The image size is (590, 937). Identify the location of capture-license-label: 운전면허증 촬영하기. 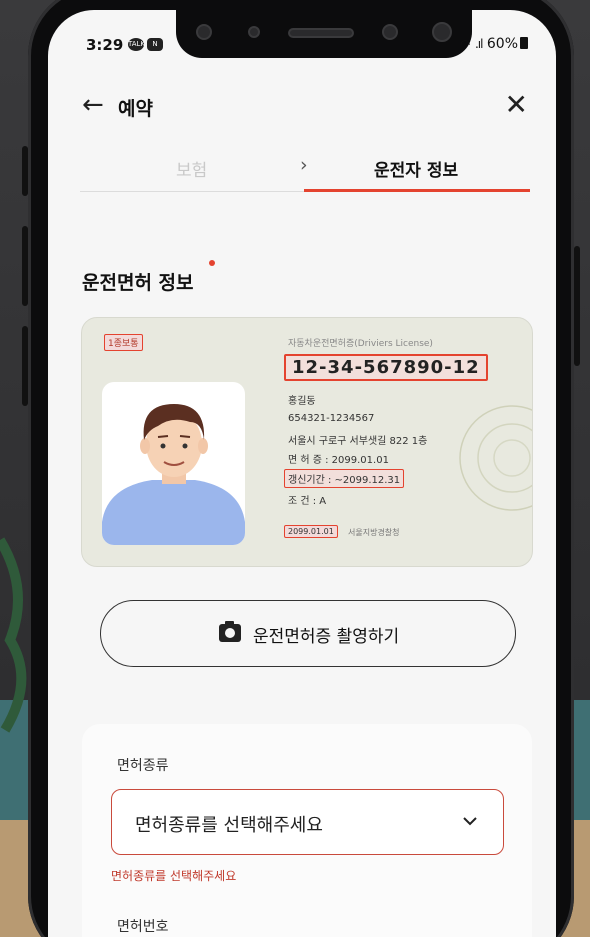
(326, 637).